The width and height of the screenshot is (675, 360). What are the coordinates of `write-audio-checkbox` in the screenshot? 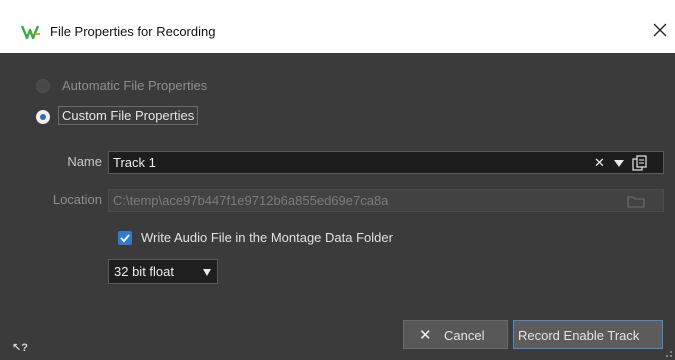 It's located at (125, 238).